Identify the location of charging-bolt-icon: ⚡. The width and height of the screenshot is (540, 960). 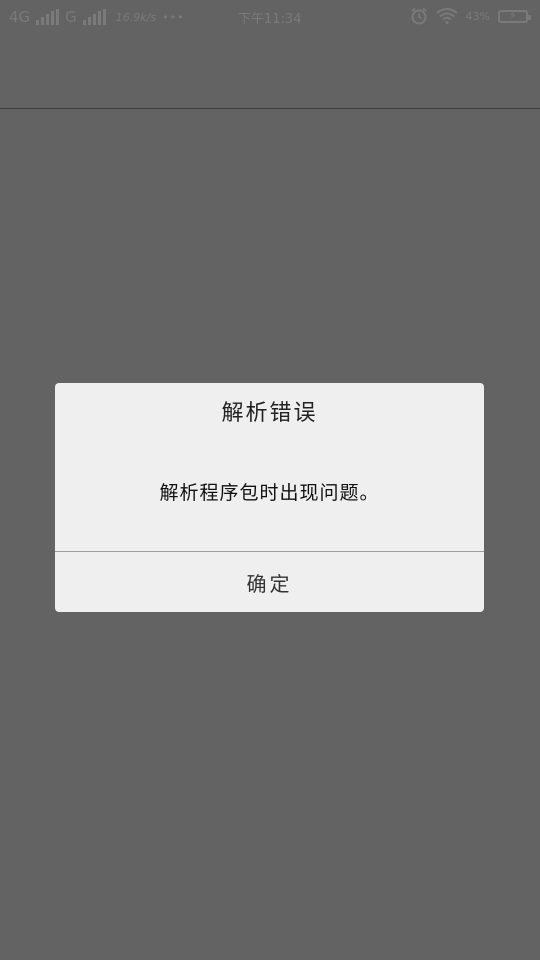
(513, 15).